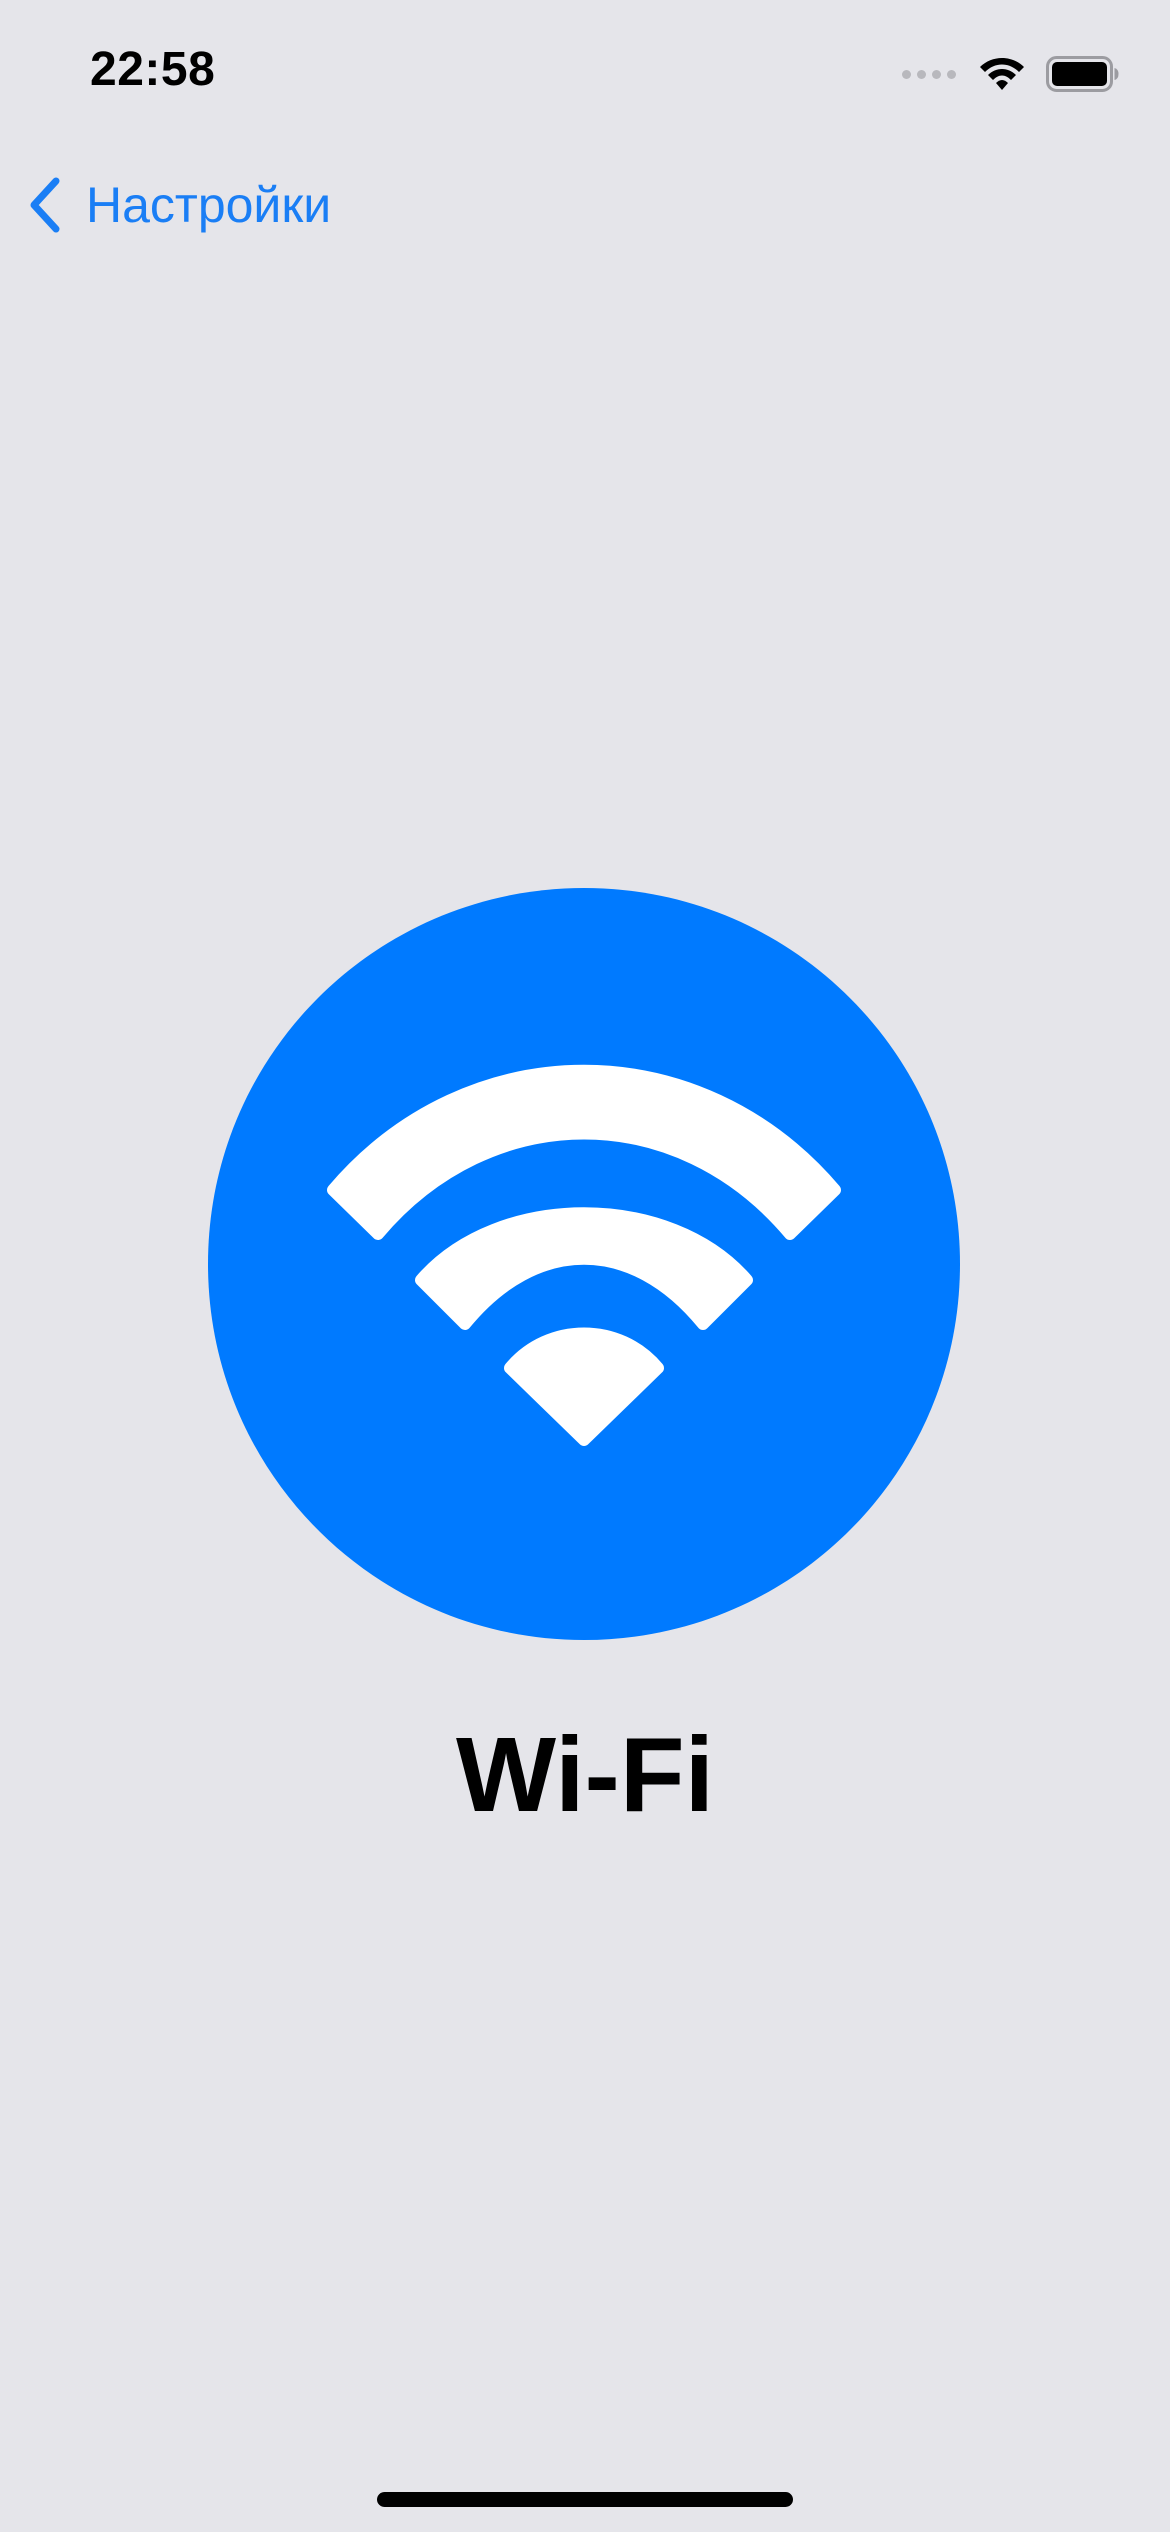 This screenshot has width=1170, height=2532. Describe the element at coordinates (585, 75) in the screenshot. I see `status-bar: 22:58` at that location.